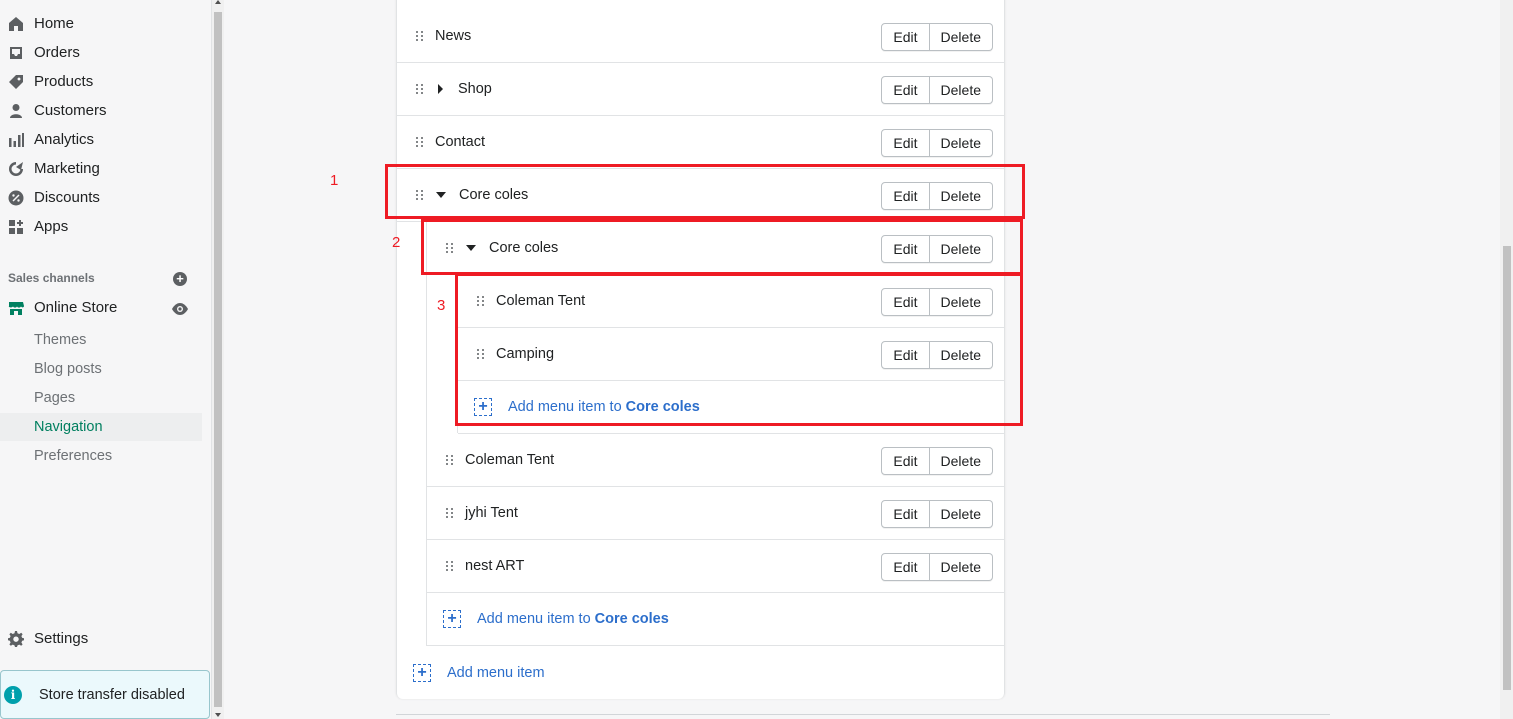  What do you see at coordinates (16, 308) in the screenshot?
I see `store-icon` at bounding box center [16, 308].